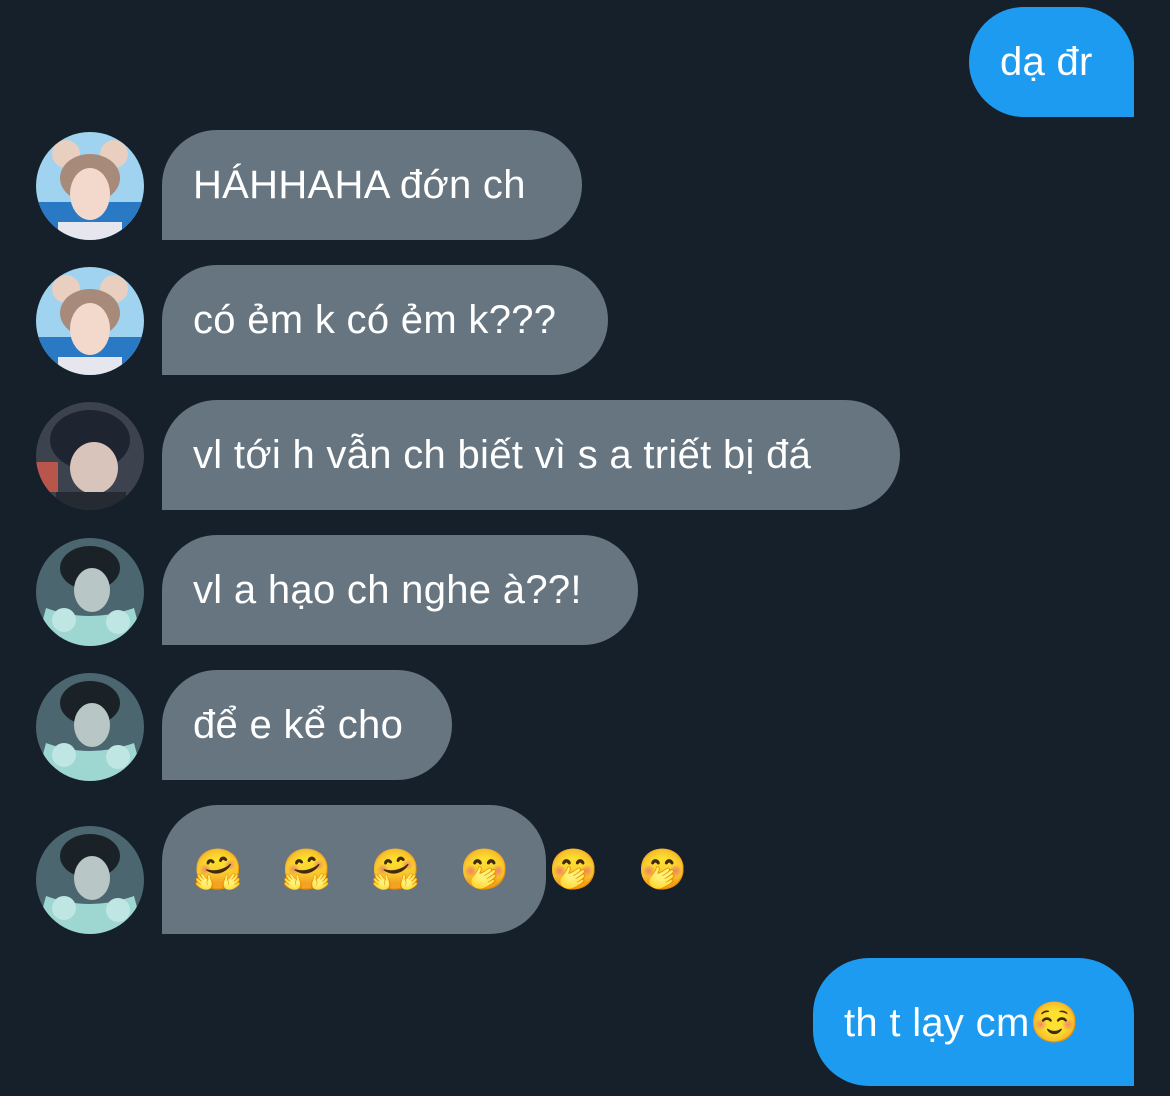 This screenshot has height=1096, width=1170. What do you see at coordinates (298, 724) in the screenshot?
I see `message-text: để e kể cho` at bounding box center [298, 724].